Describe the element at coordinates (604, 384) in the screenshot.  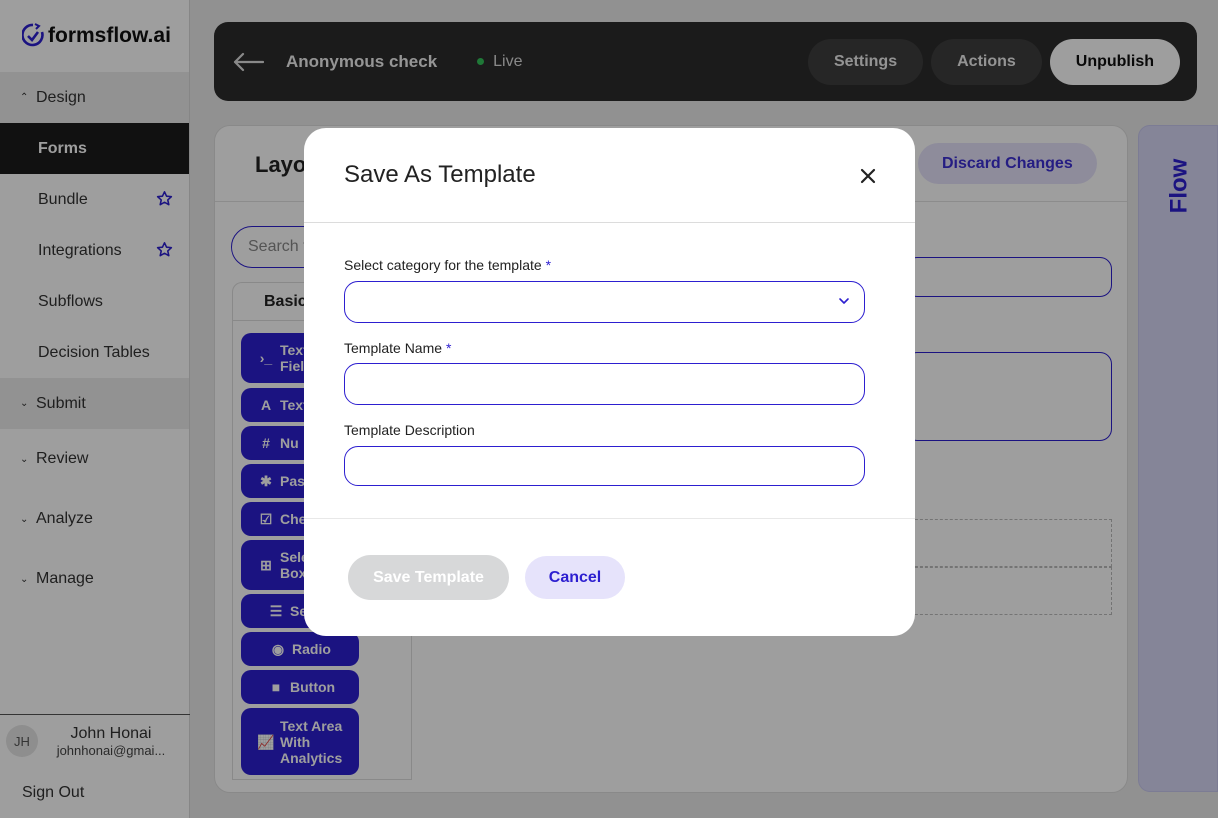
I see `template-name-input` at that location.